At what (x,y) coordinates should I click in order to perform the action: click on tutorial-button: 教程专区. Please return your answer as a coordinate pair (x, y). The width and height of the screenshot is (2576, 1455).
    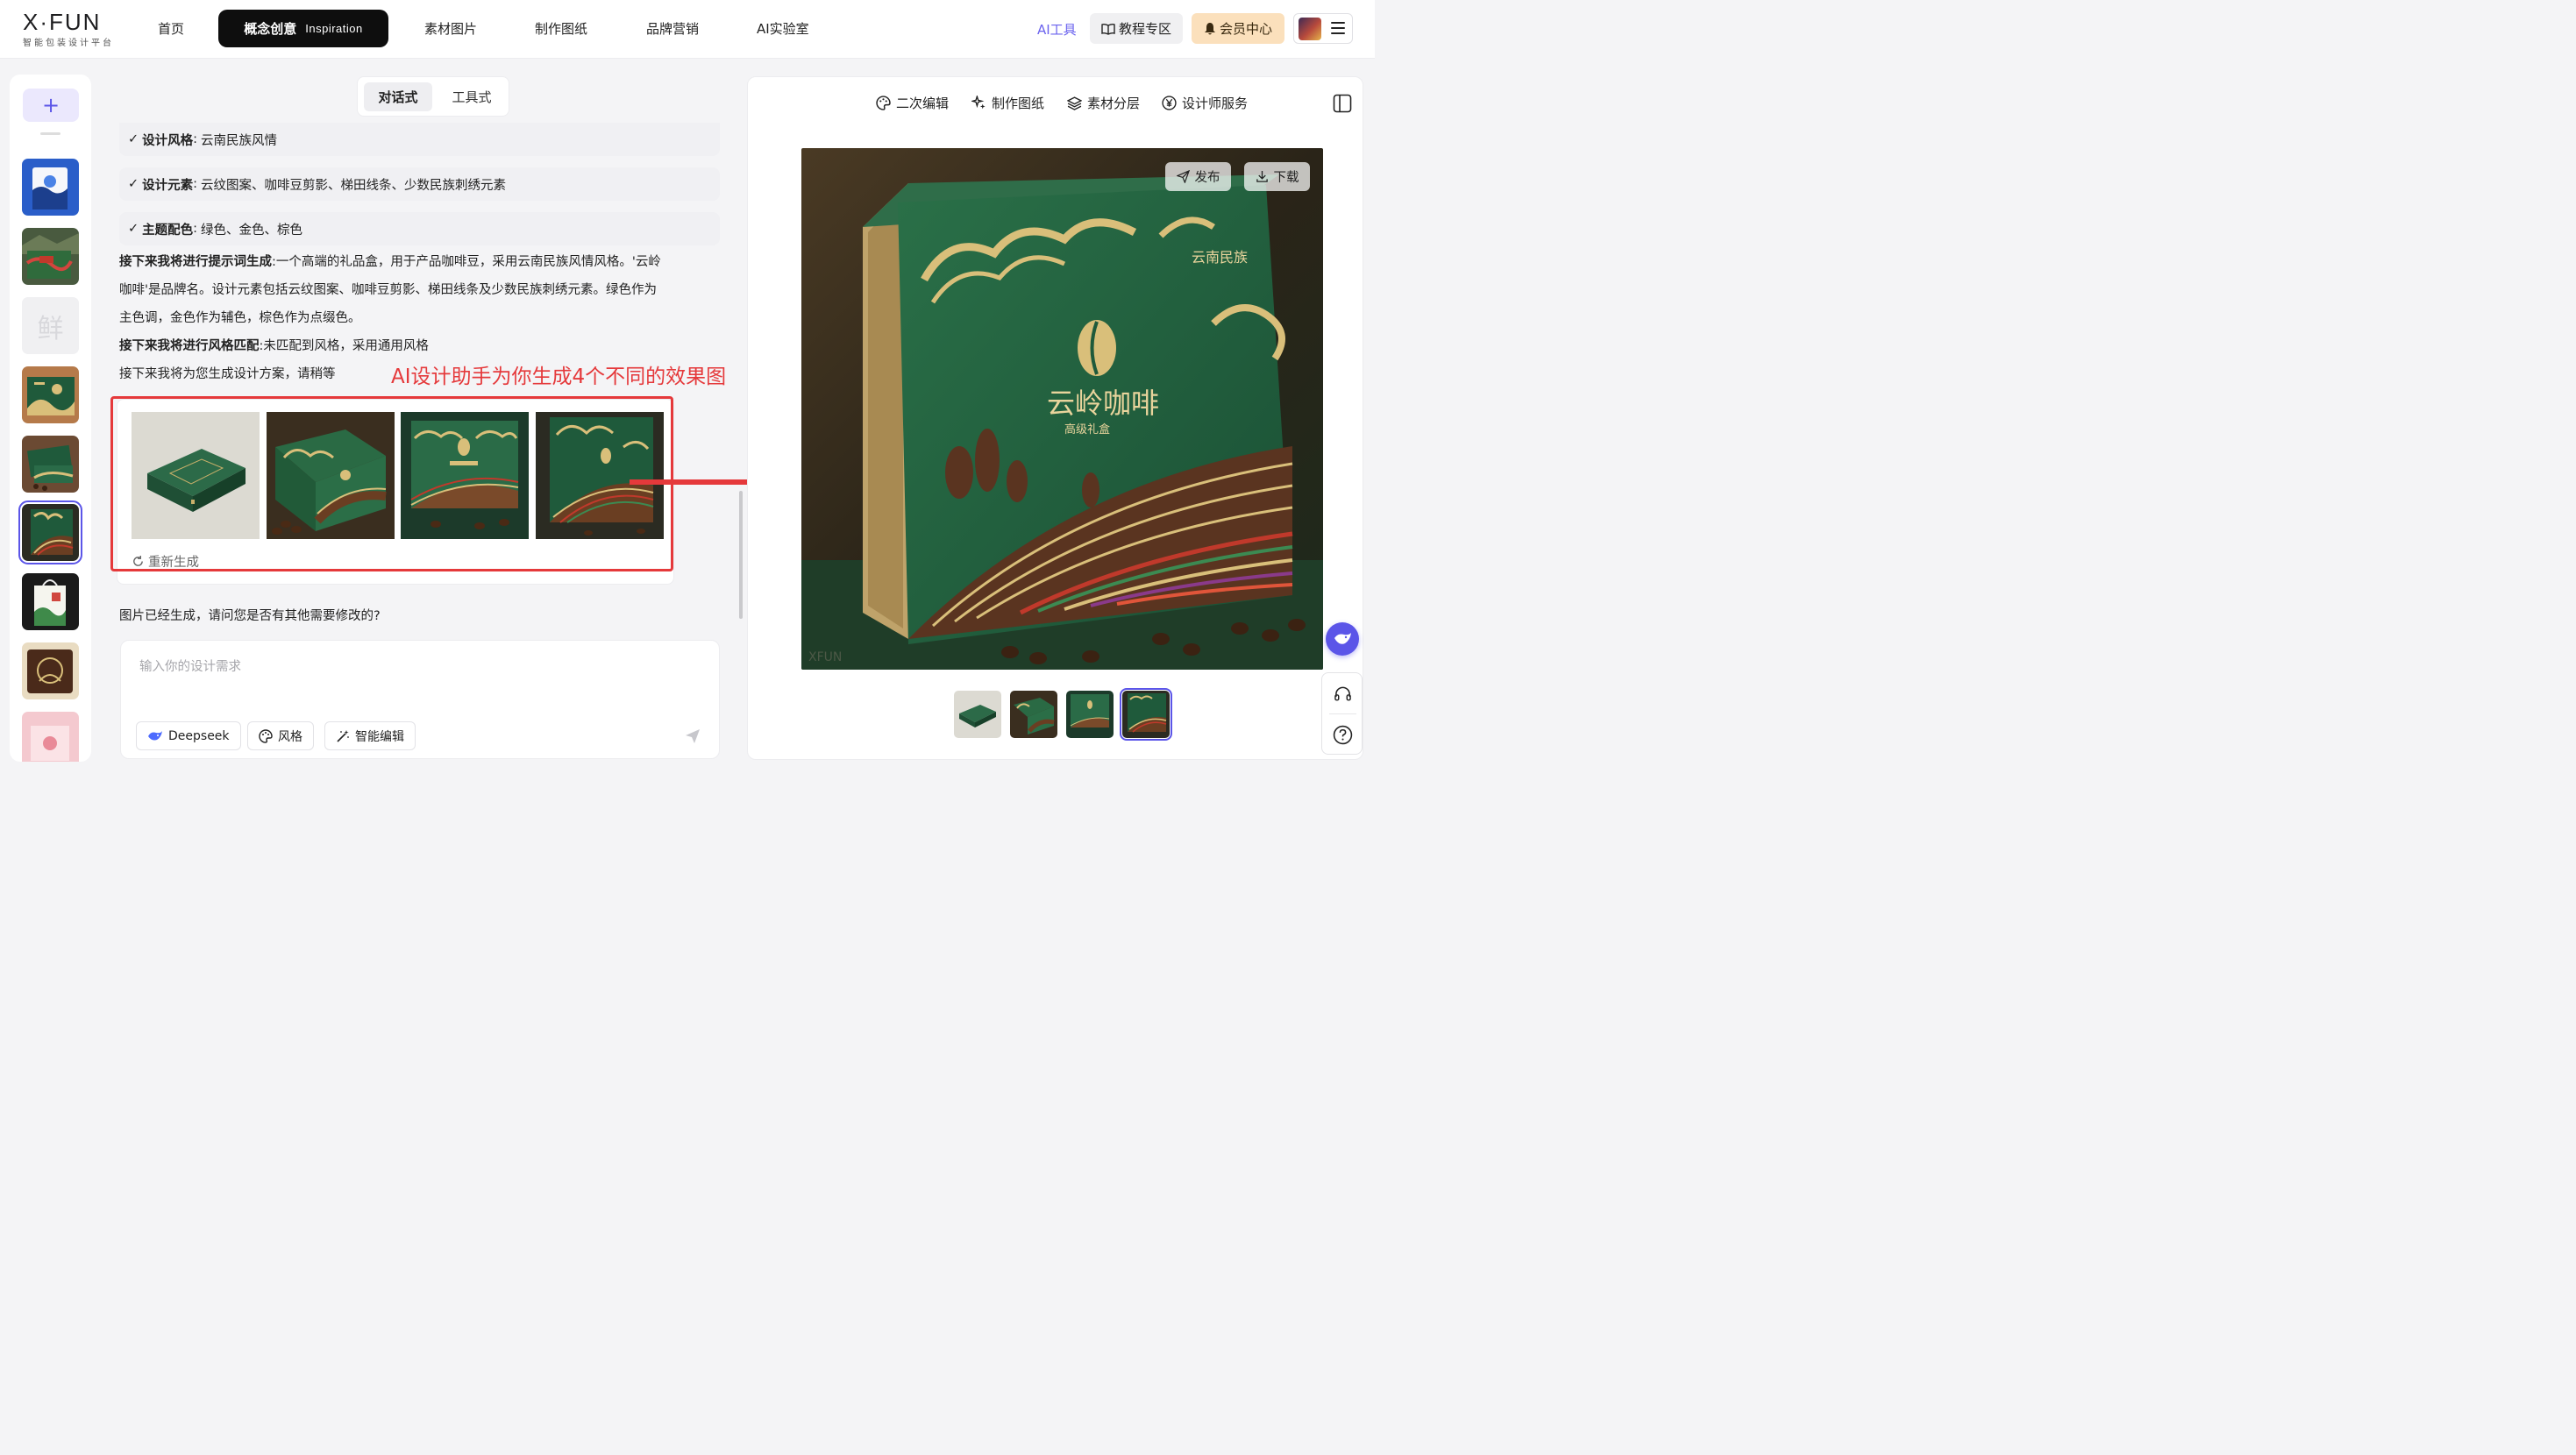
    Looking at the image, I should click on (1136, 28).